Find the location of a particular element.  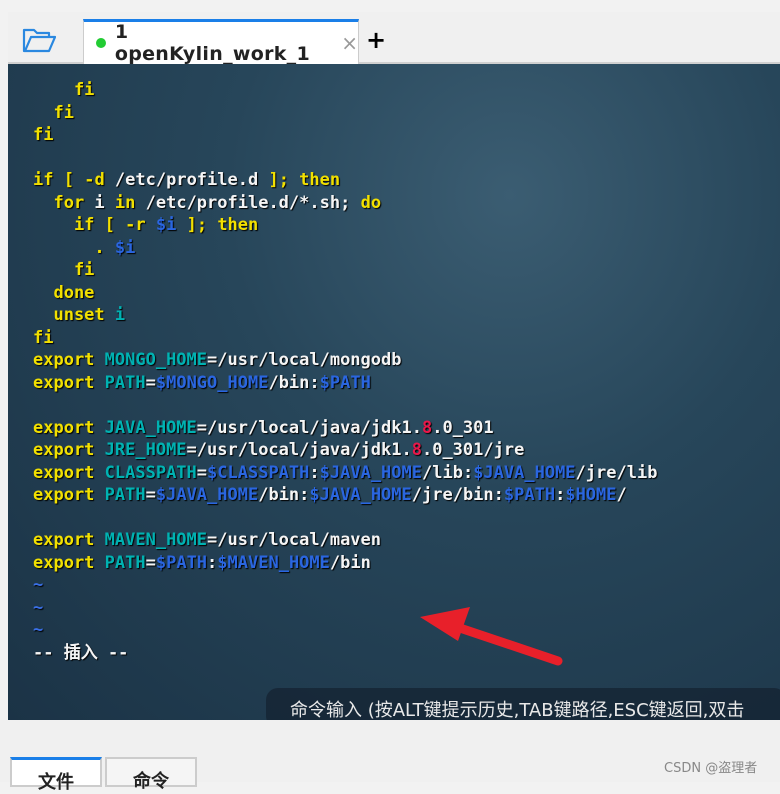

code-token: -- 插入 -- is located at coordinates (81, 652).